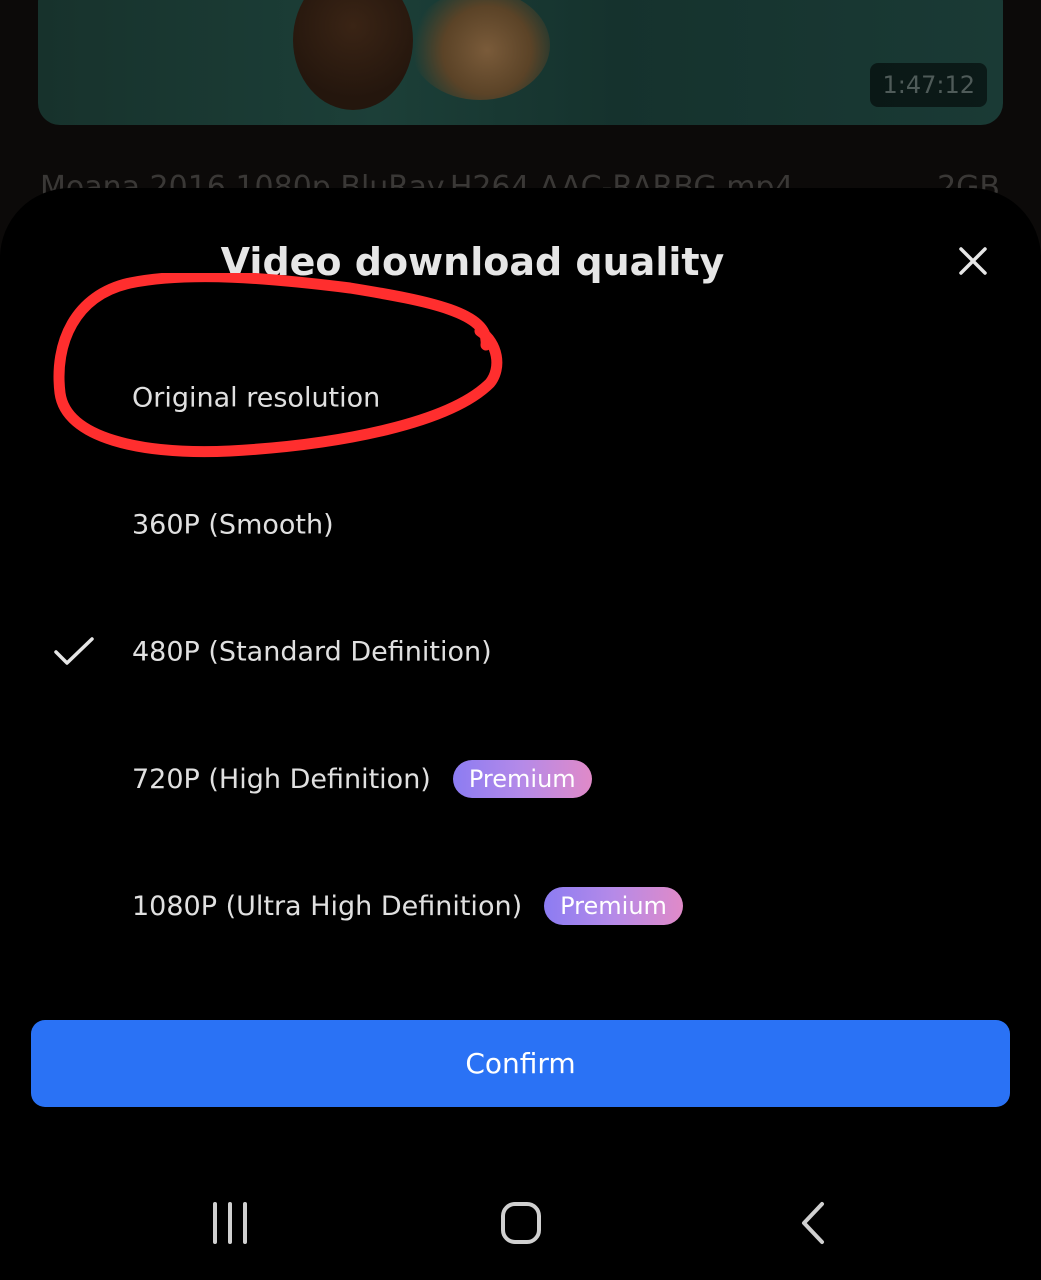 The height and width of the screenshot is (1280, 1041). I want to click on checkmark-icon, so click(74, 651).